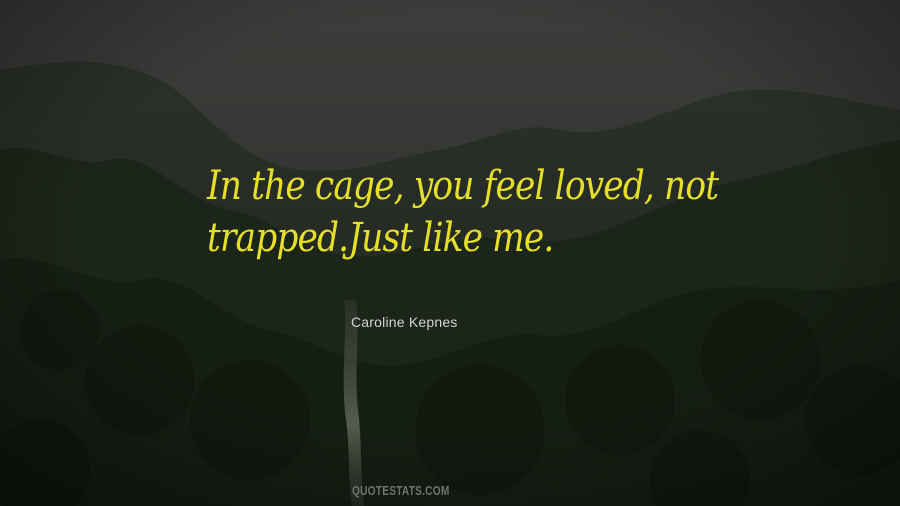  I want to click on quote-line-1: In the cage, you feel loved, not, so click(463, 186).